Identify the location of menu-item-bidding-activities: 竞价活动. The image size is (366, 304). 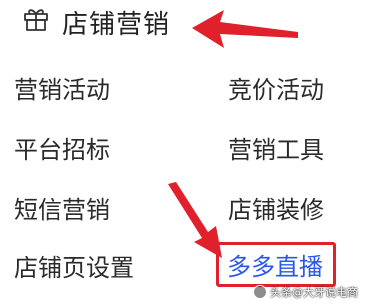
(276, 90).